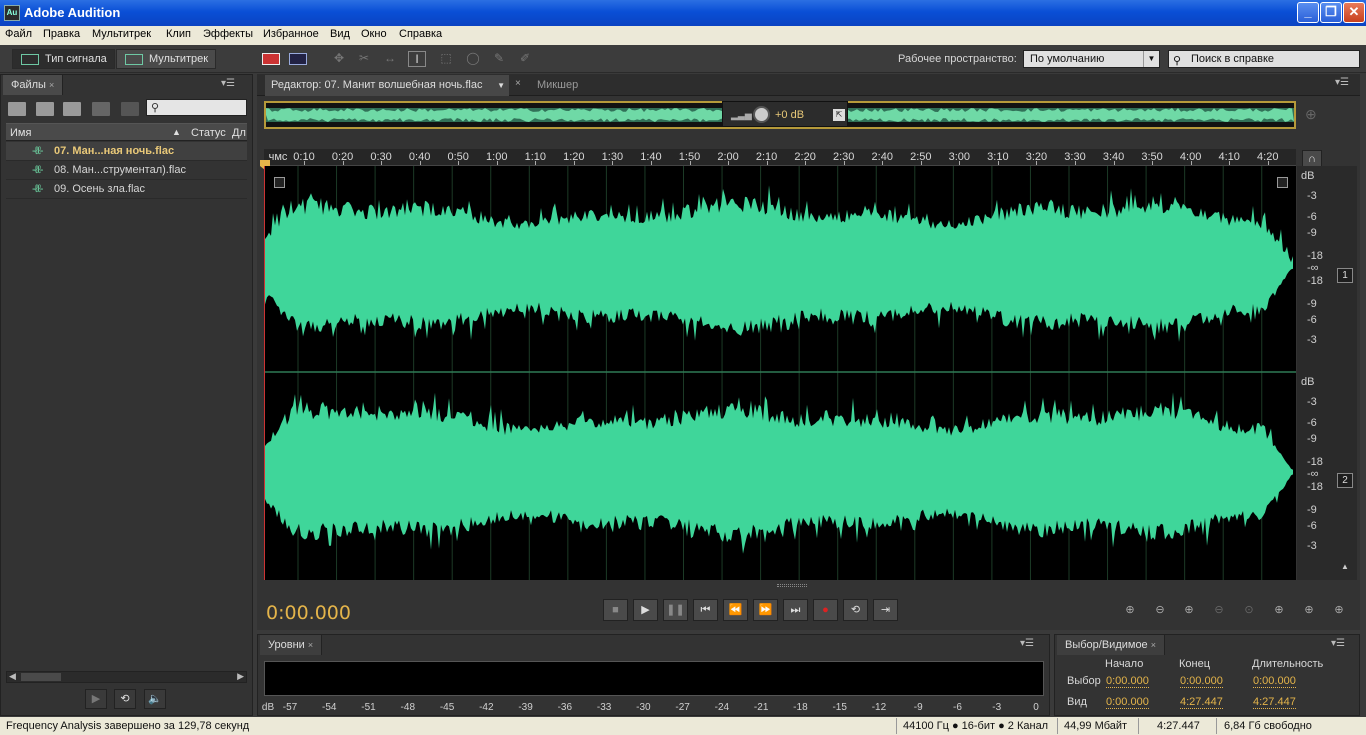 Image resolution: width=1366 pixels, height=735 pixels. I want to click on import-file-icon, so click(45, 109).